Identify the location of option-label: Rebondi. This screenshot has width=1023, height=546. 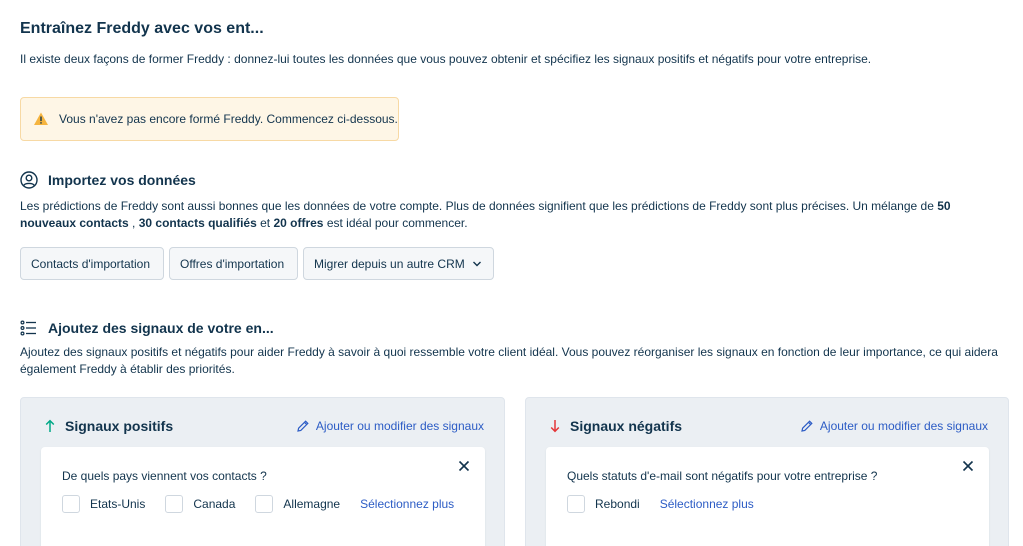
(617, 504).